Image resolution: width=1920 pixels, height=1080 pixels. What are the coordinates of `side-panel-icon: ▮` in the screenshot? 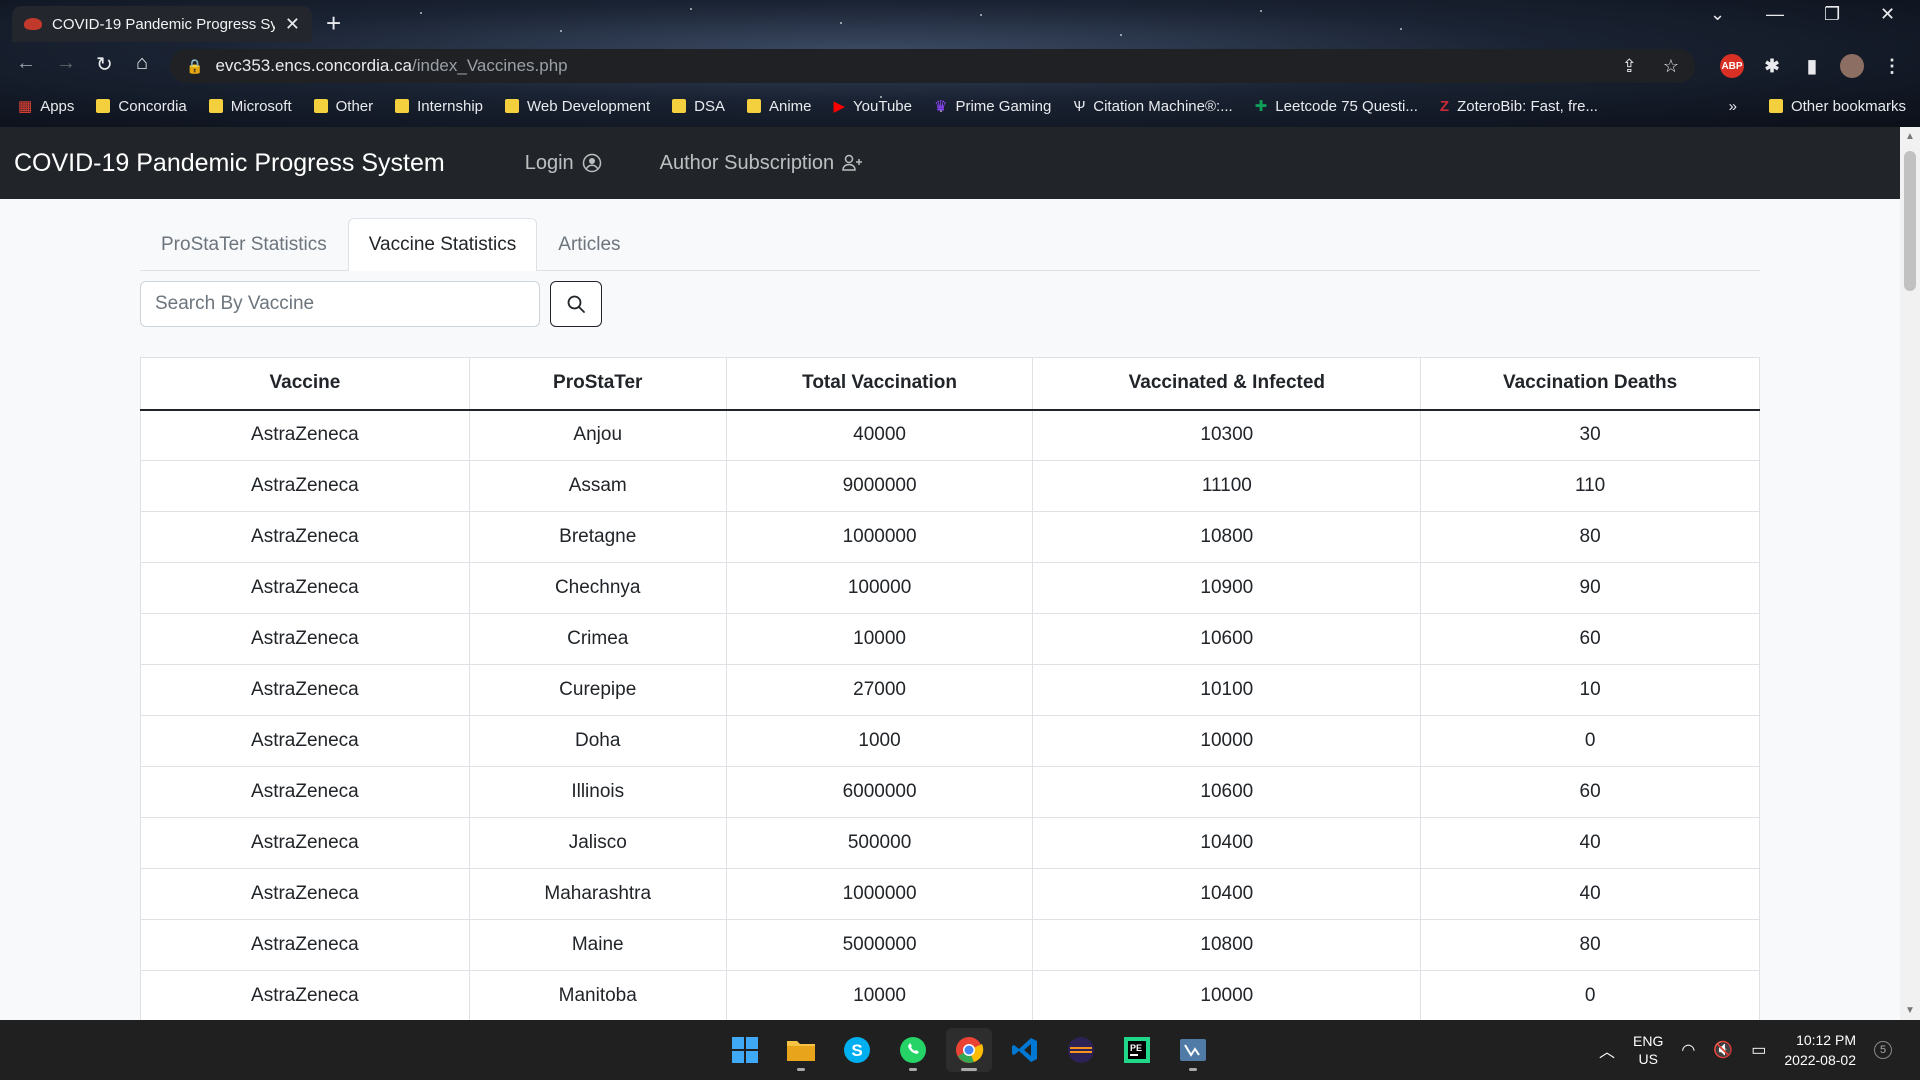 It's located at (1812, 66).